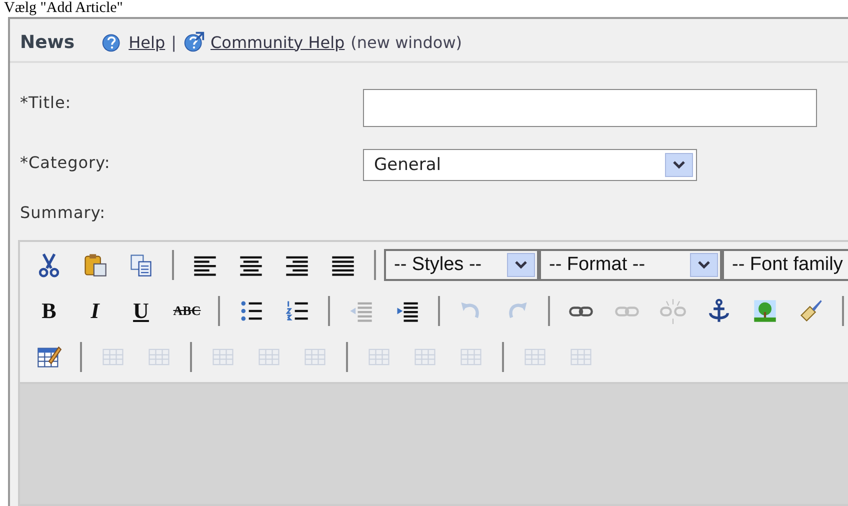  What do you see at coordinates (95, 265) in the screenshot?
I see `paste-icon` at bounding box center [95, 265].